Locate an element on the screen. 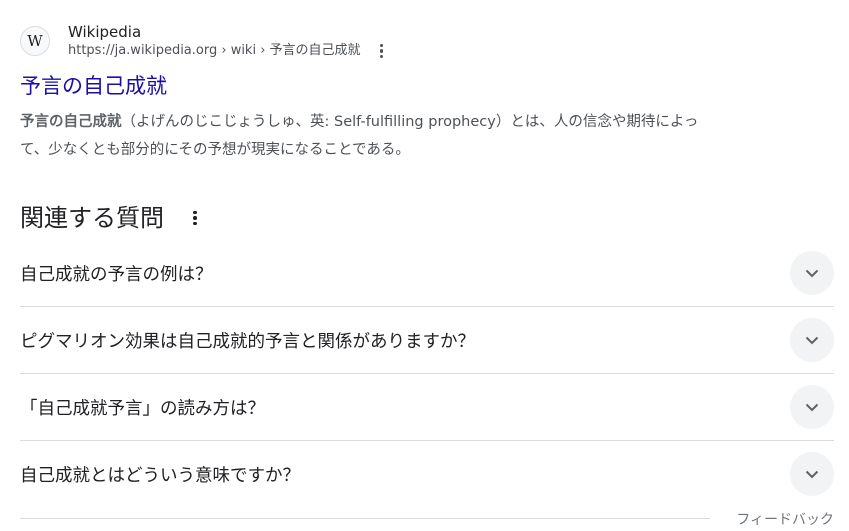  question-item: ピグマリオン効果は自己成就的予言と関係がありますか？ is located at coordinates (427, 340).